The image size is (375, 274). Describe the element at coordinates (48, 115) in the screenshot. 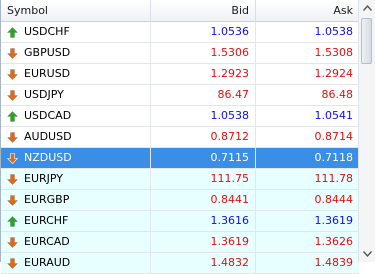

I see `symbol-label: USDCAD` at that location.